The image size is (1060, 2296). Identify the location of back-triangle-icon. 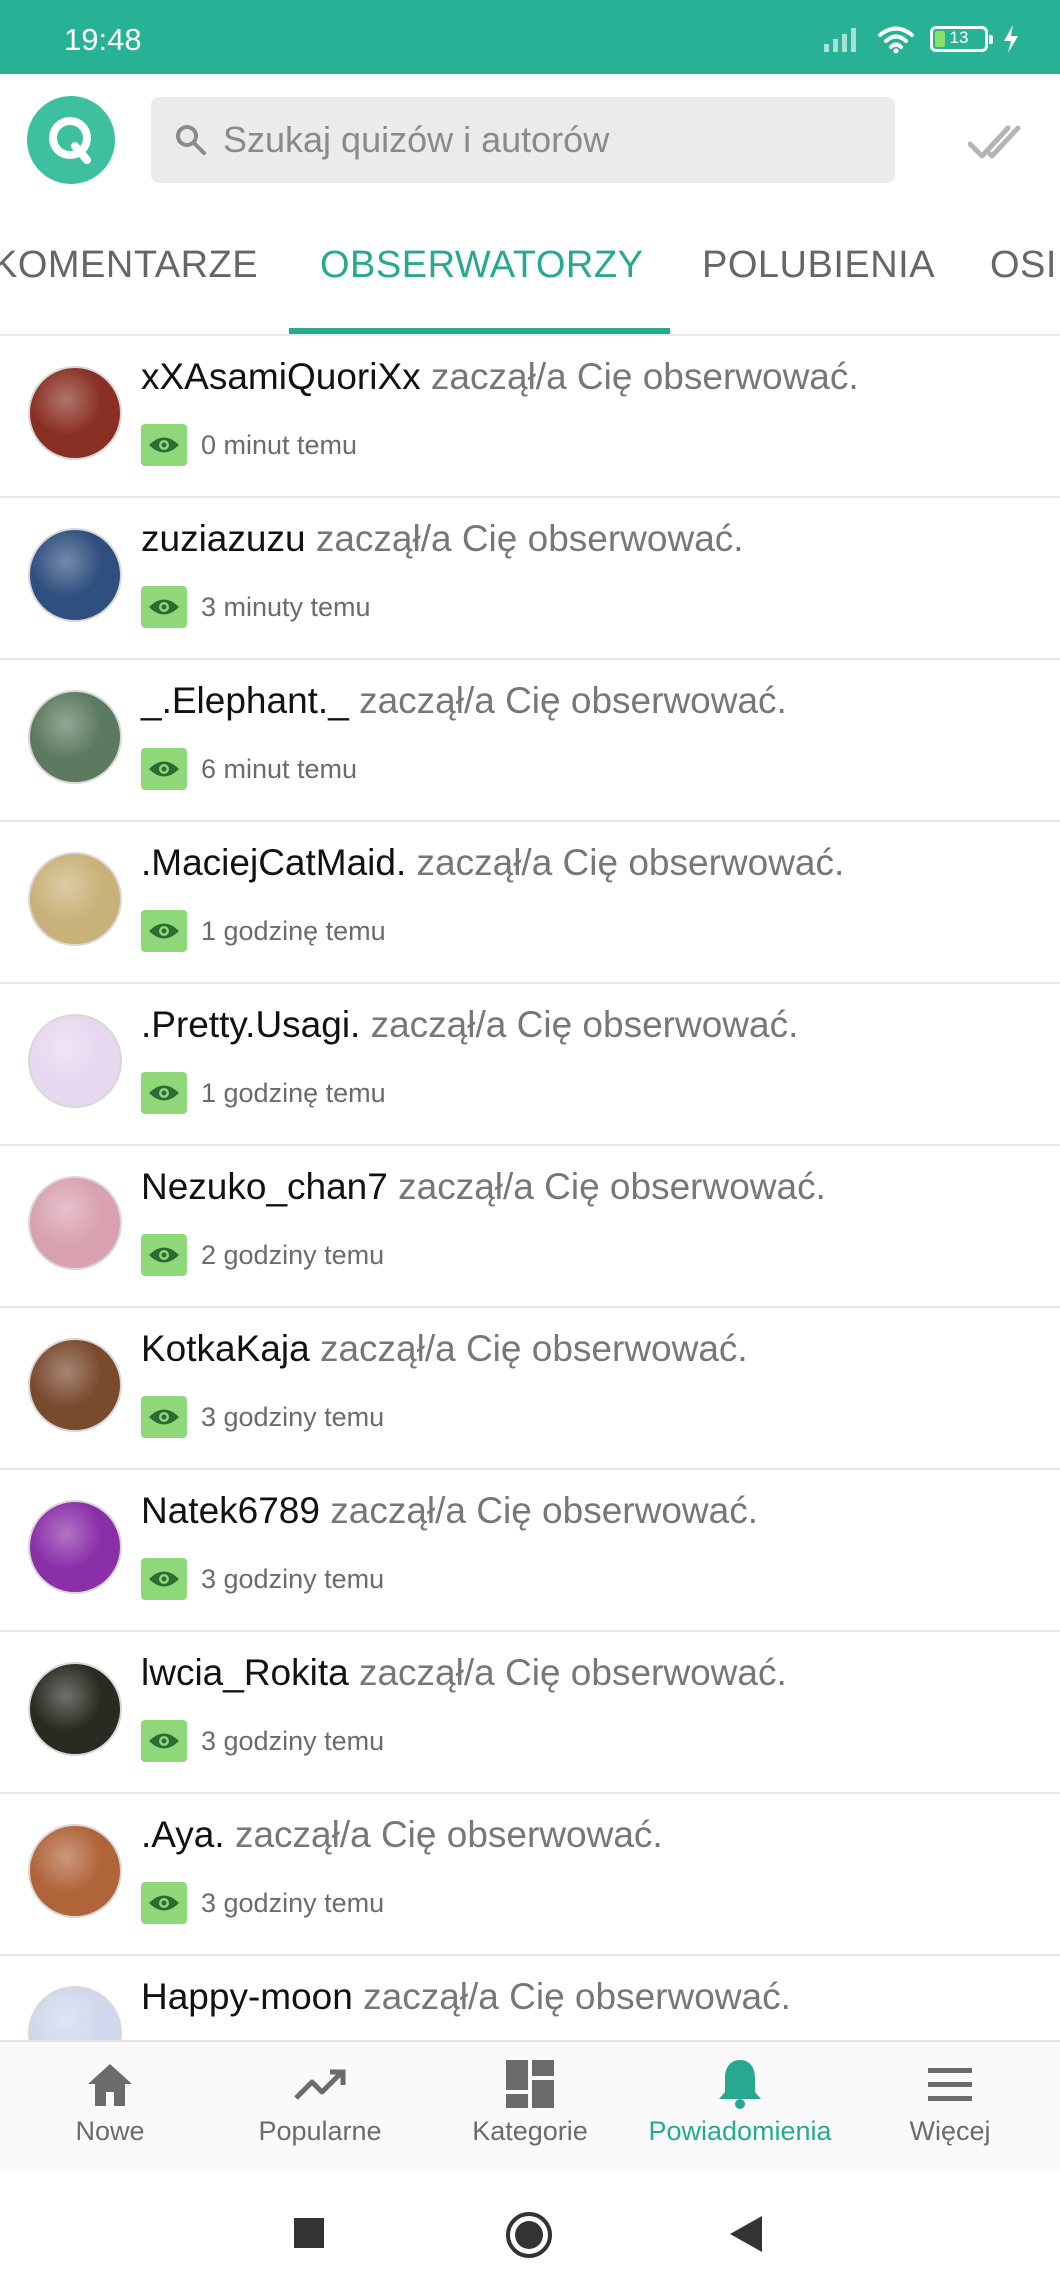
(746, 2234).